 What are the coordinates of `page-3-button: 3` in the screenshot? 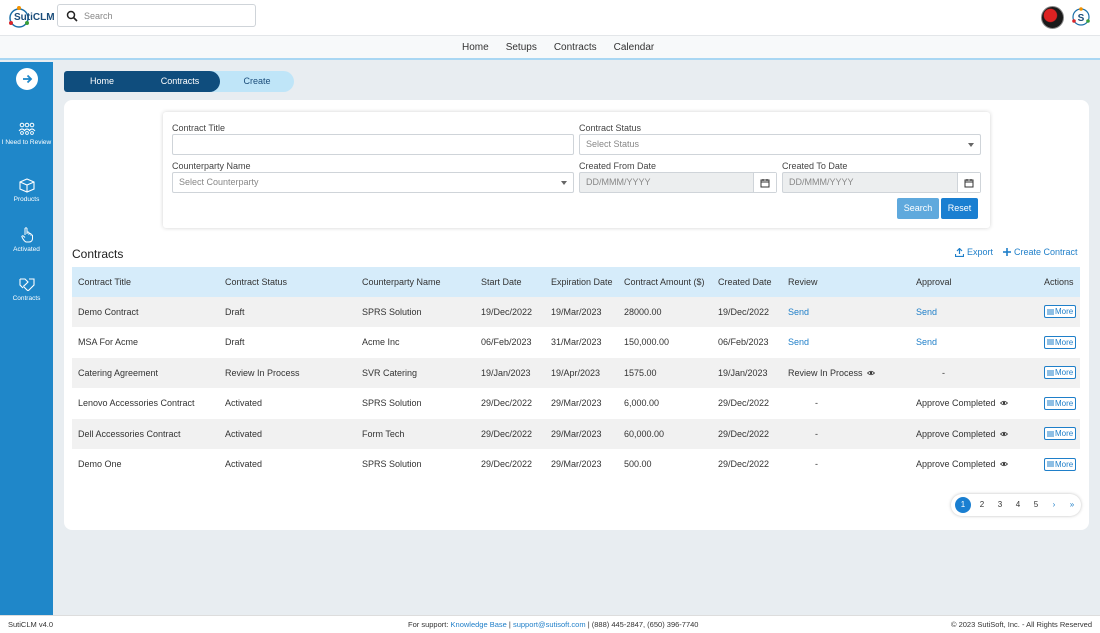 It's located at (1000, 505).